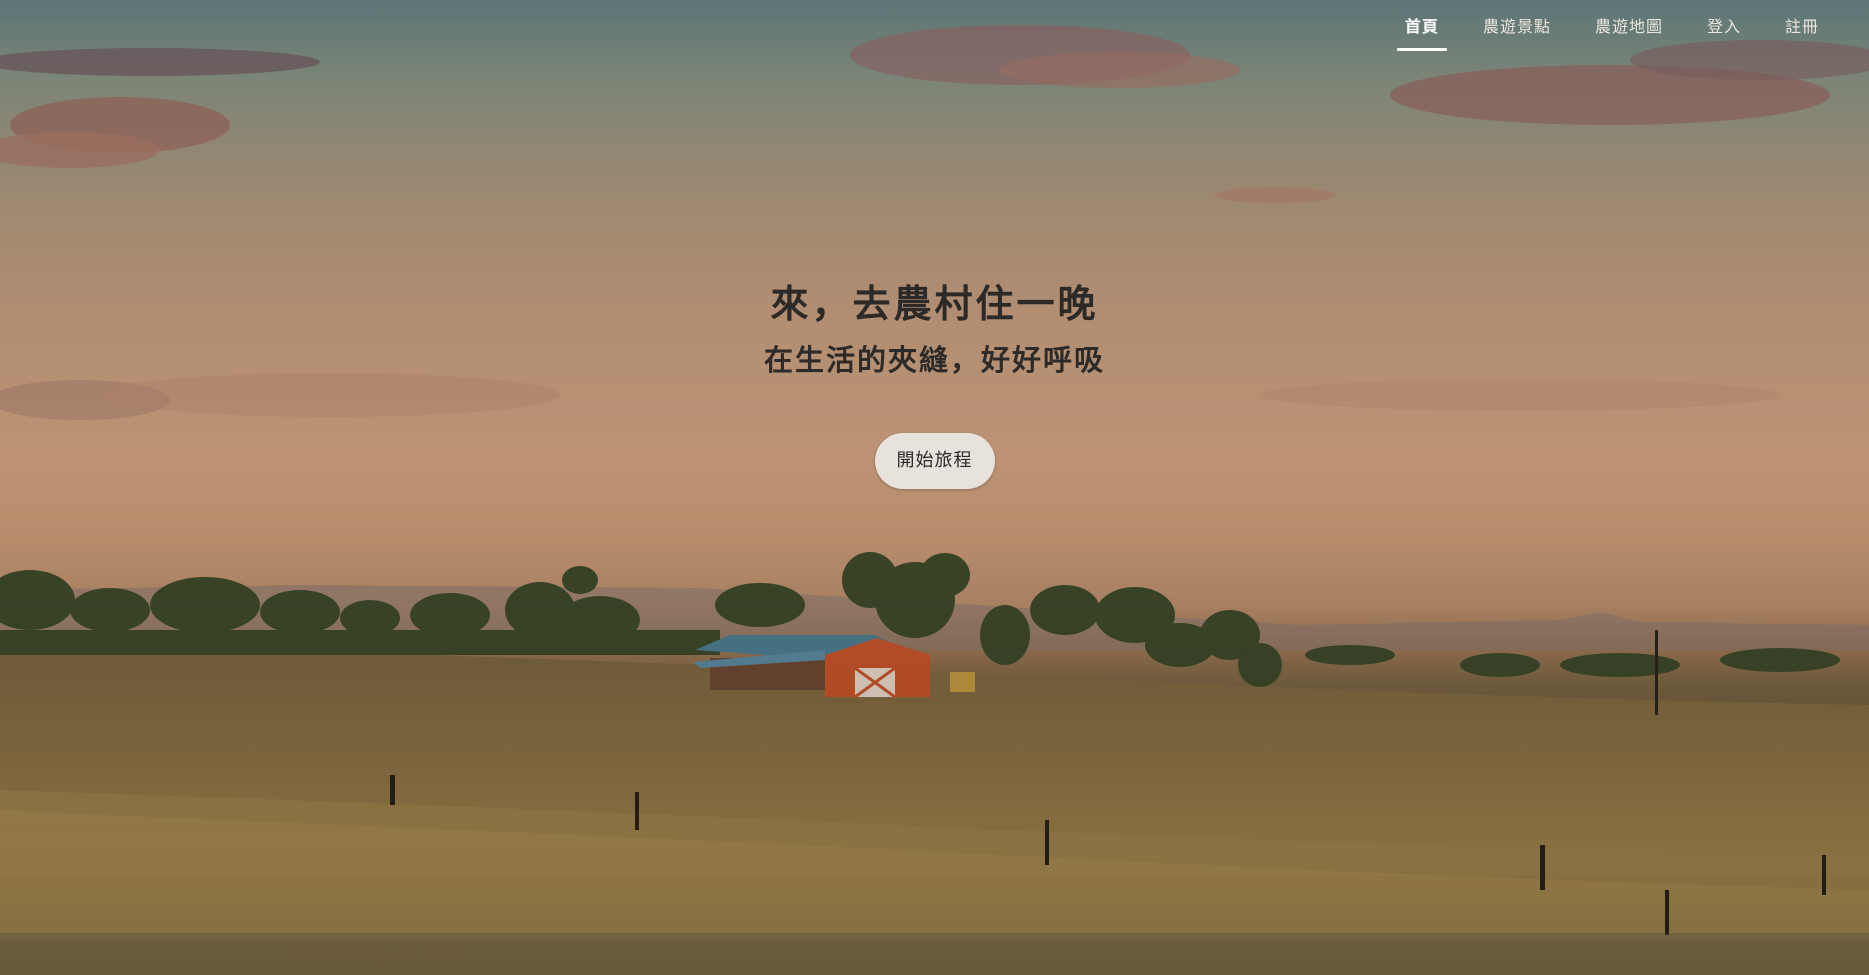 This screenshot has width=1869, height=975. I want to click on nav-map: 農遊地圖, so click(1629, 26).